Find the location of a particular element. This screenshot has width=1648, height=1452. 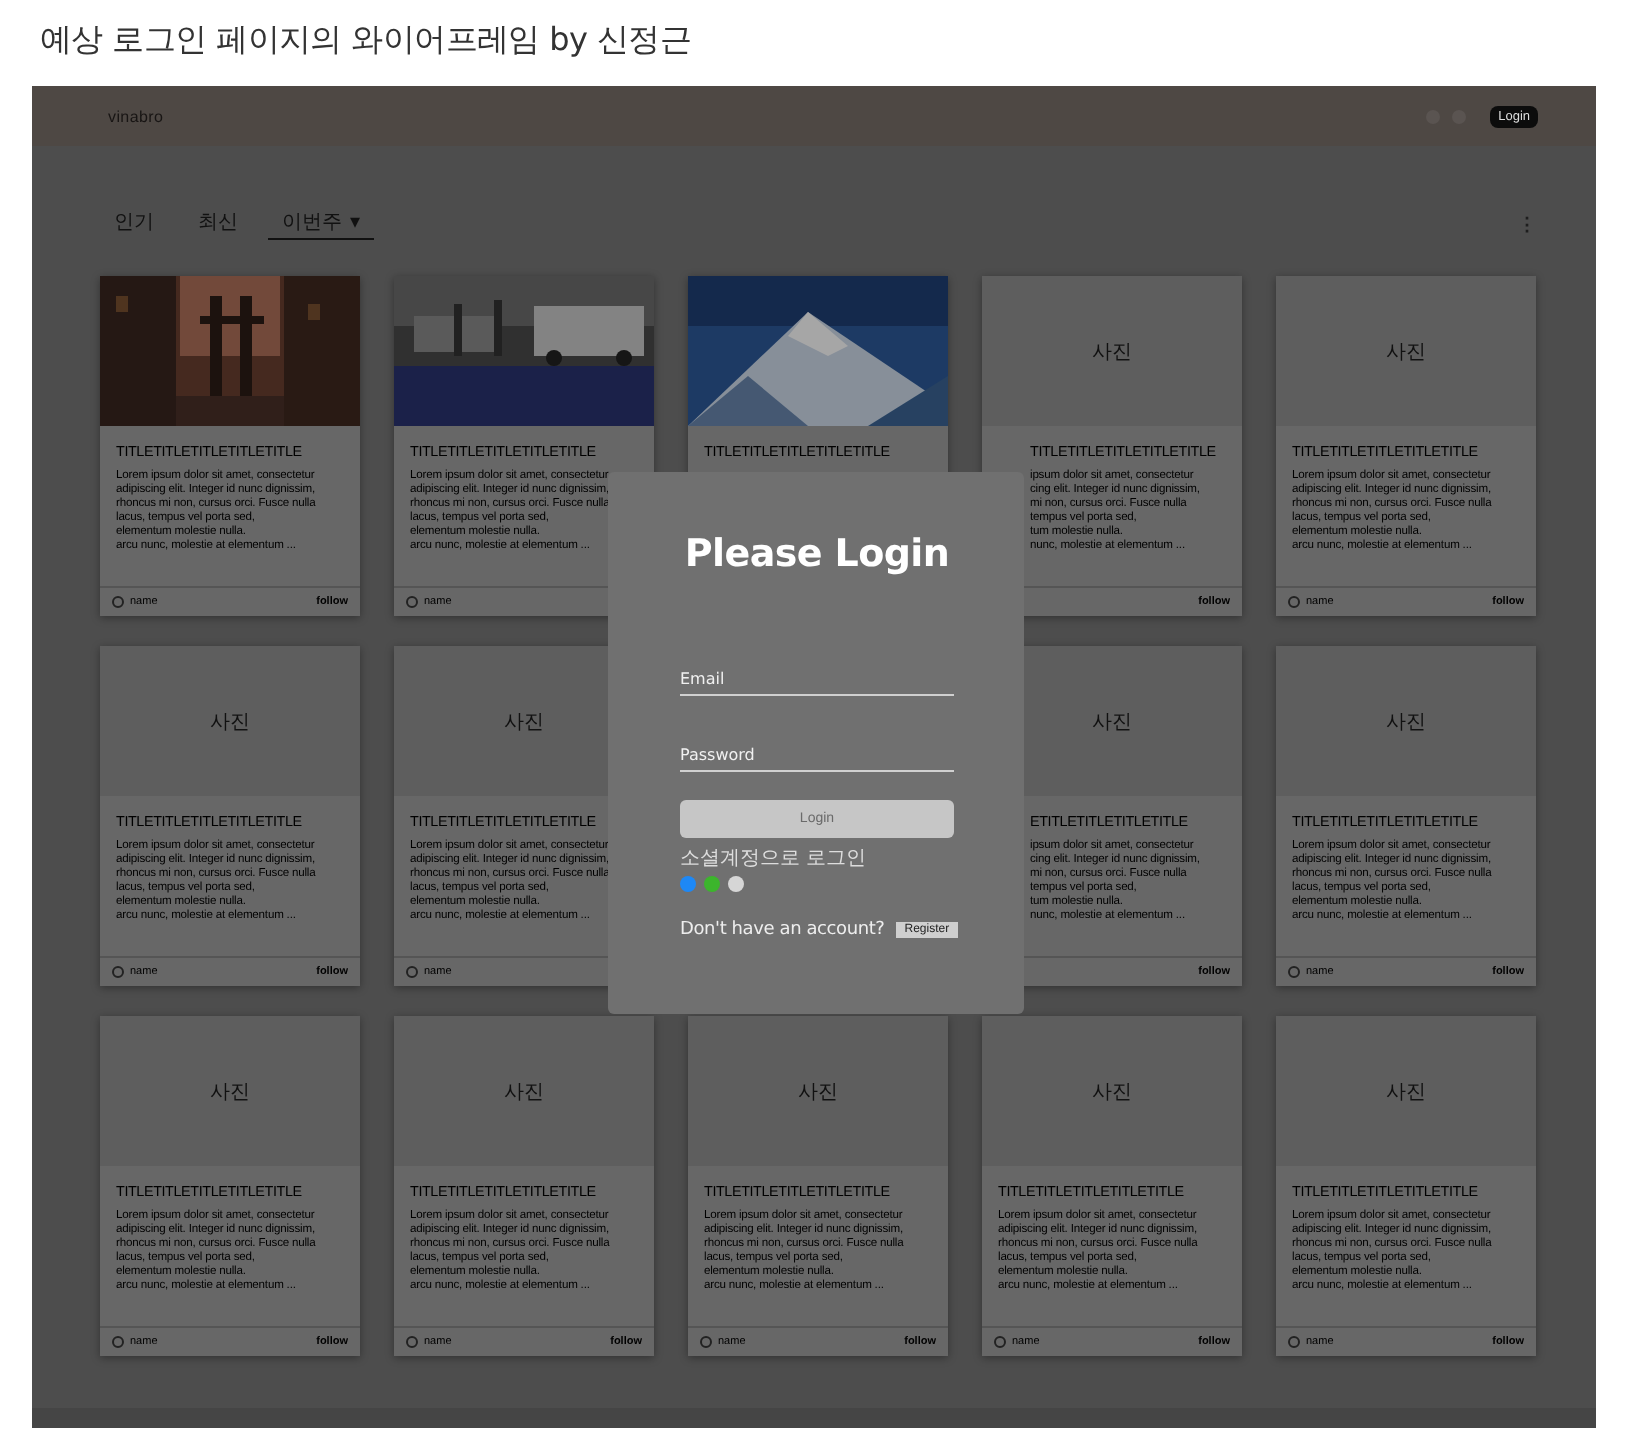

page-title: 예상 로그인 페이지의 와이어프레임 by 신정근 is located at coordinates (366, 41).